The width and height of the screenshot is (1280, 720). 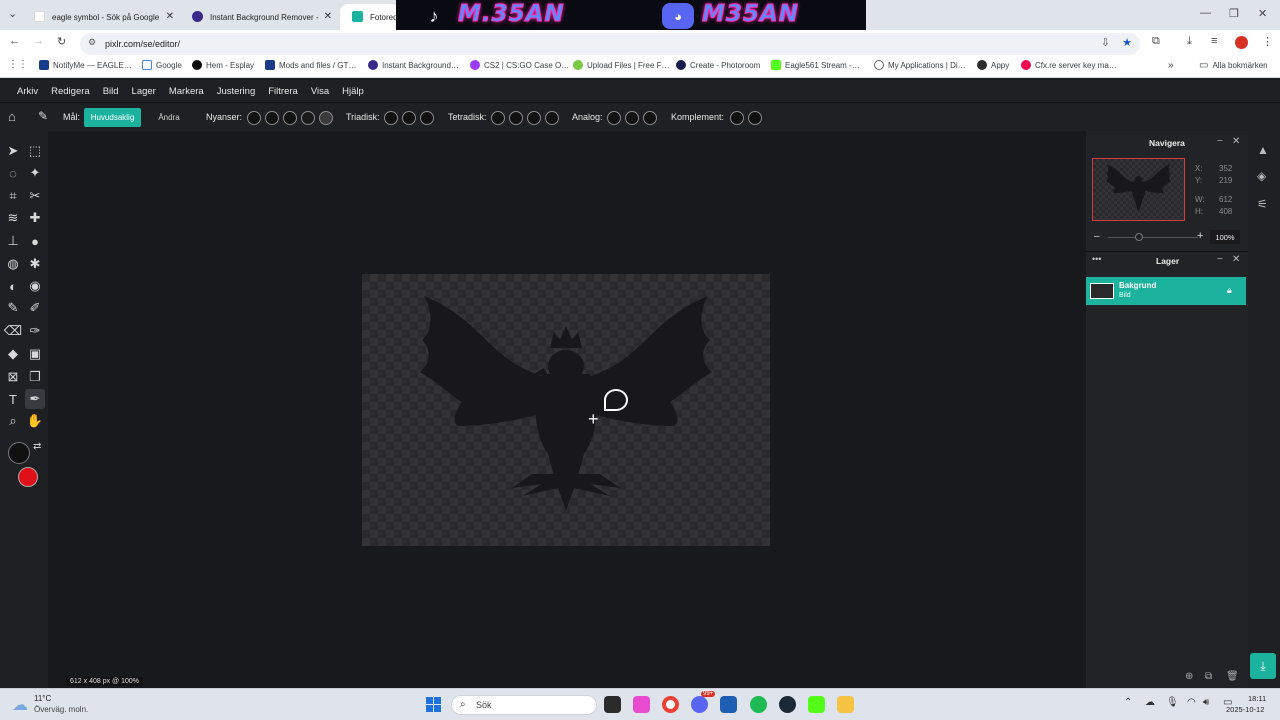 What do you see at coordinates (13, 399) in the screenshot?
I see `text-tool-icon: T` at bounding box center [13, 399].